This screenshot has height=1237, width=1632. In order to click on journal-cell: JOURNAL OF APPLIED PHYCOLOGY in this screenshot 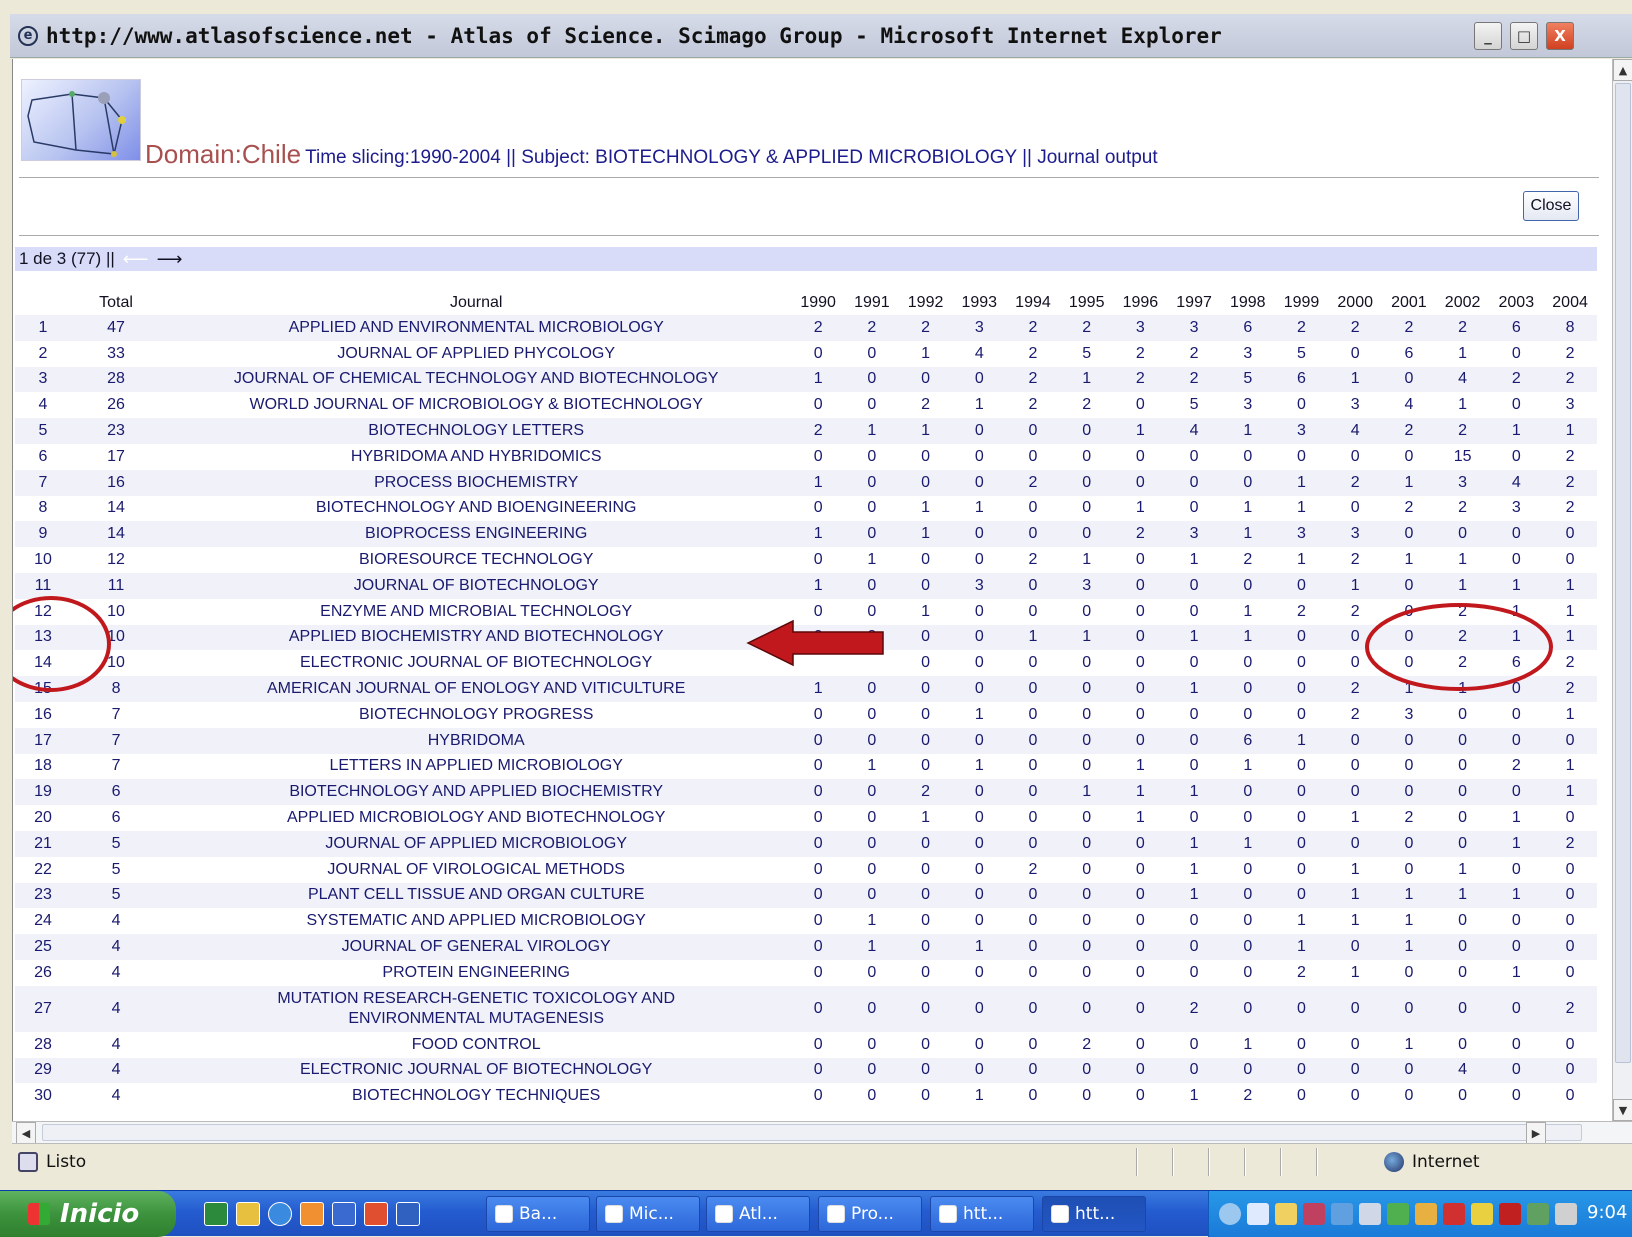, I will do `click(476, 353)`.